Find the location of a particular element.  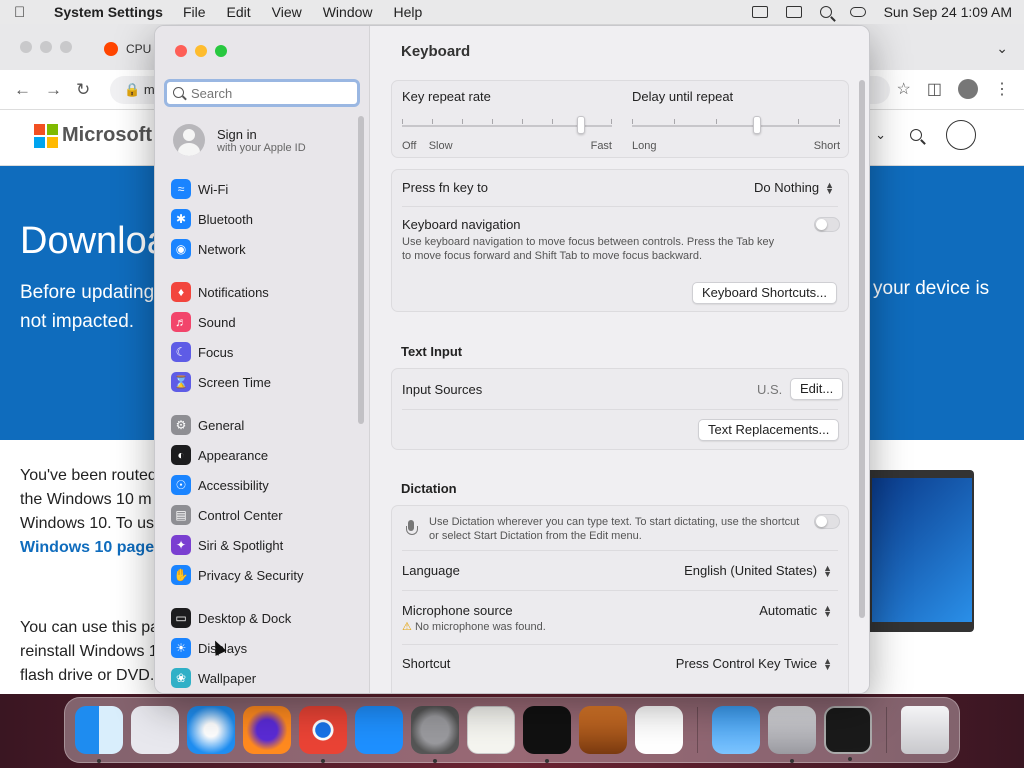

profile-avatar-icon is located at coordinates (968, 89).